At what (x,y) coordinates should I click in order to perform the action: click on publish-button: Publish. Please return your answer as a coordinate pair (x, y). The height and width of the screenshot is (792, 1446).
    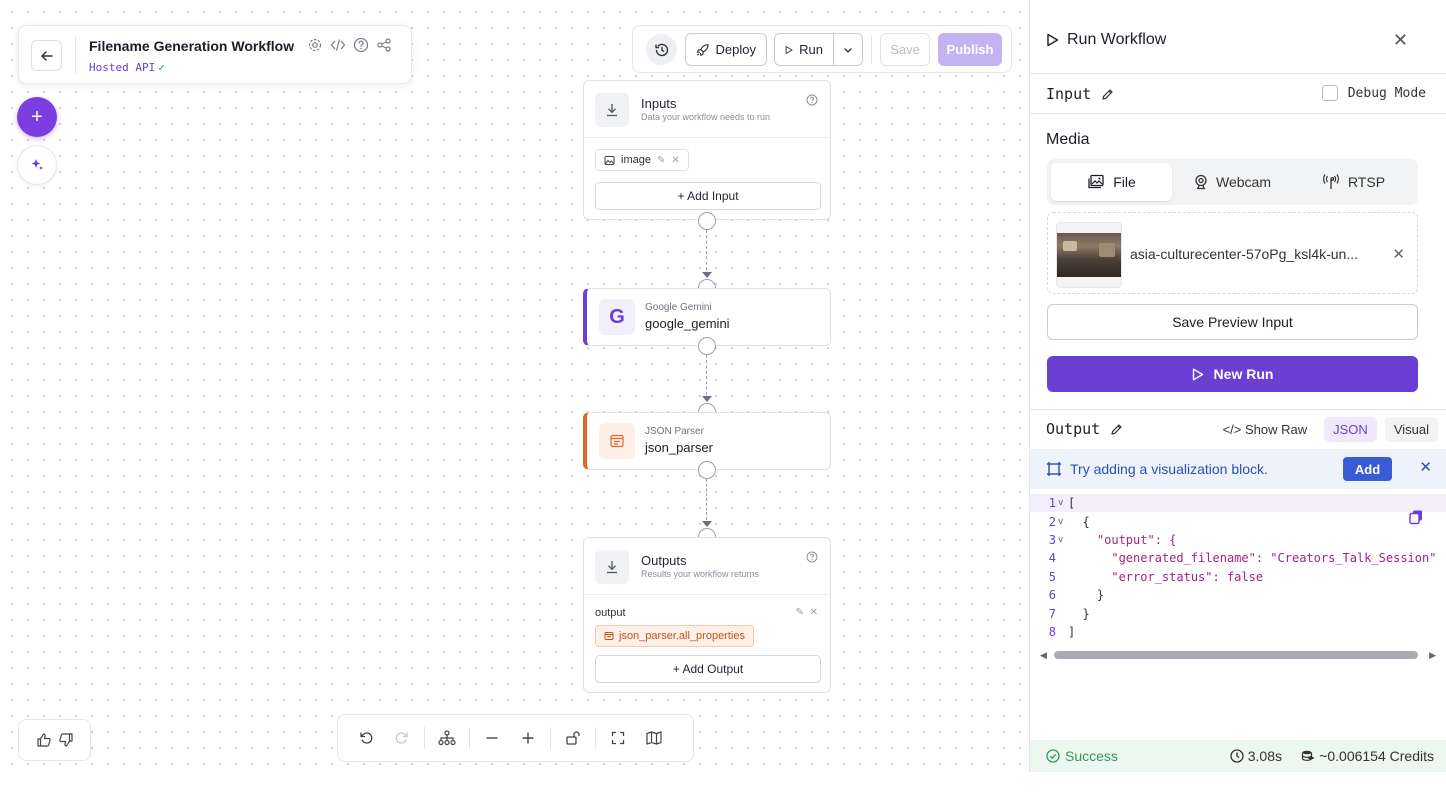
    Looking at the image, I should click on (970, 49).